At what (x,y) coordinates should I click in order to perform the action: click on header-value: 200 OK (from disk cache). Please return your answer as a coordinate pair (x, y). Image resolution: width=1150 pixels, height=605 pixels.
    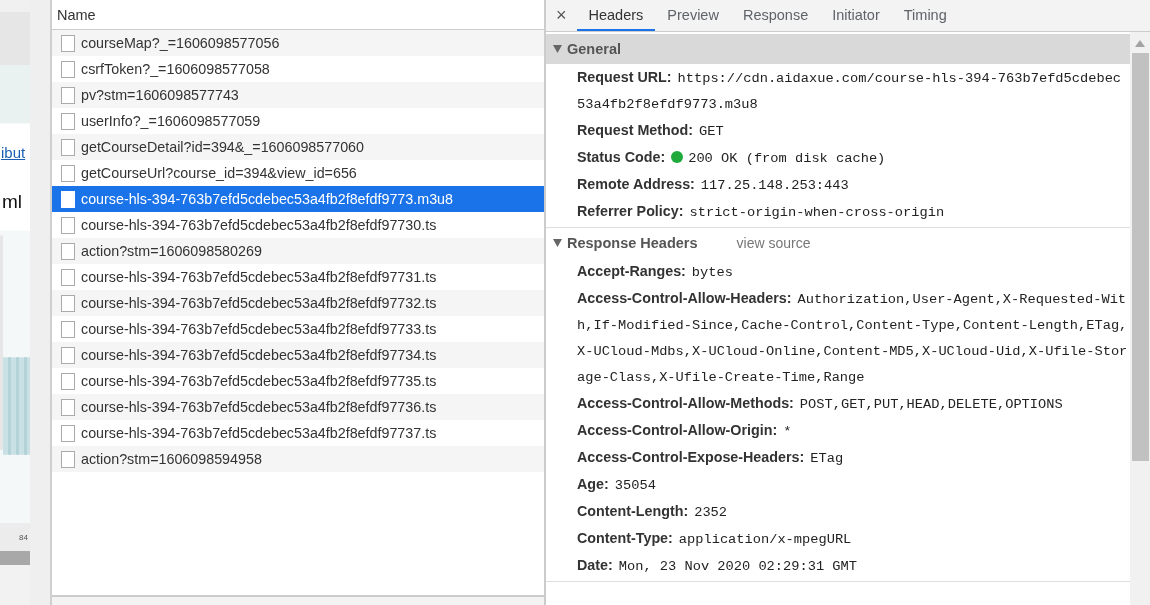
    Looking at the image, I should click on (787, 158).